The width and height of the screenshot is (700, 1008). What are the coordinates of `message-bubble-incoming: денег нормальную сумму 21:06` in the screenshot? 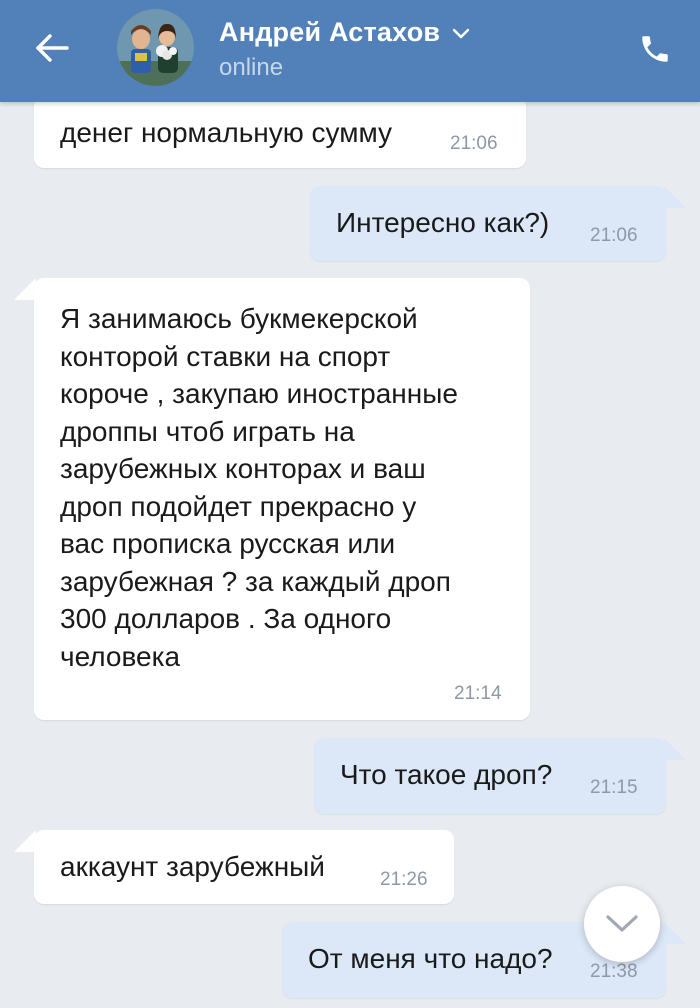 It's located at (280, 132).